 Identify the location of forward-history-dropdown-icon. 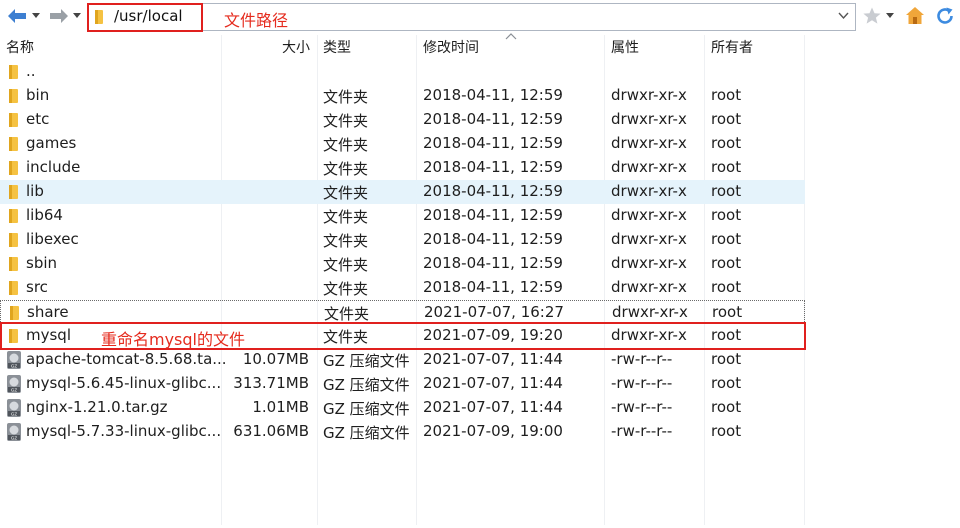
(77, 16).